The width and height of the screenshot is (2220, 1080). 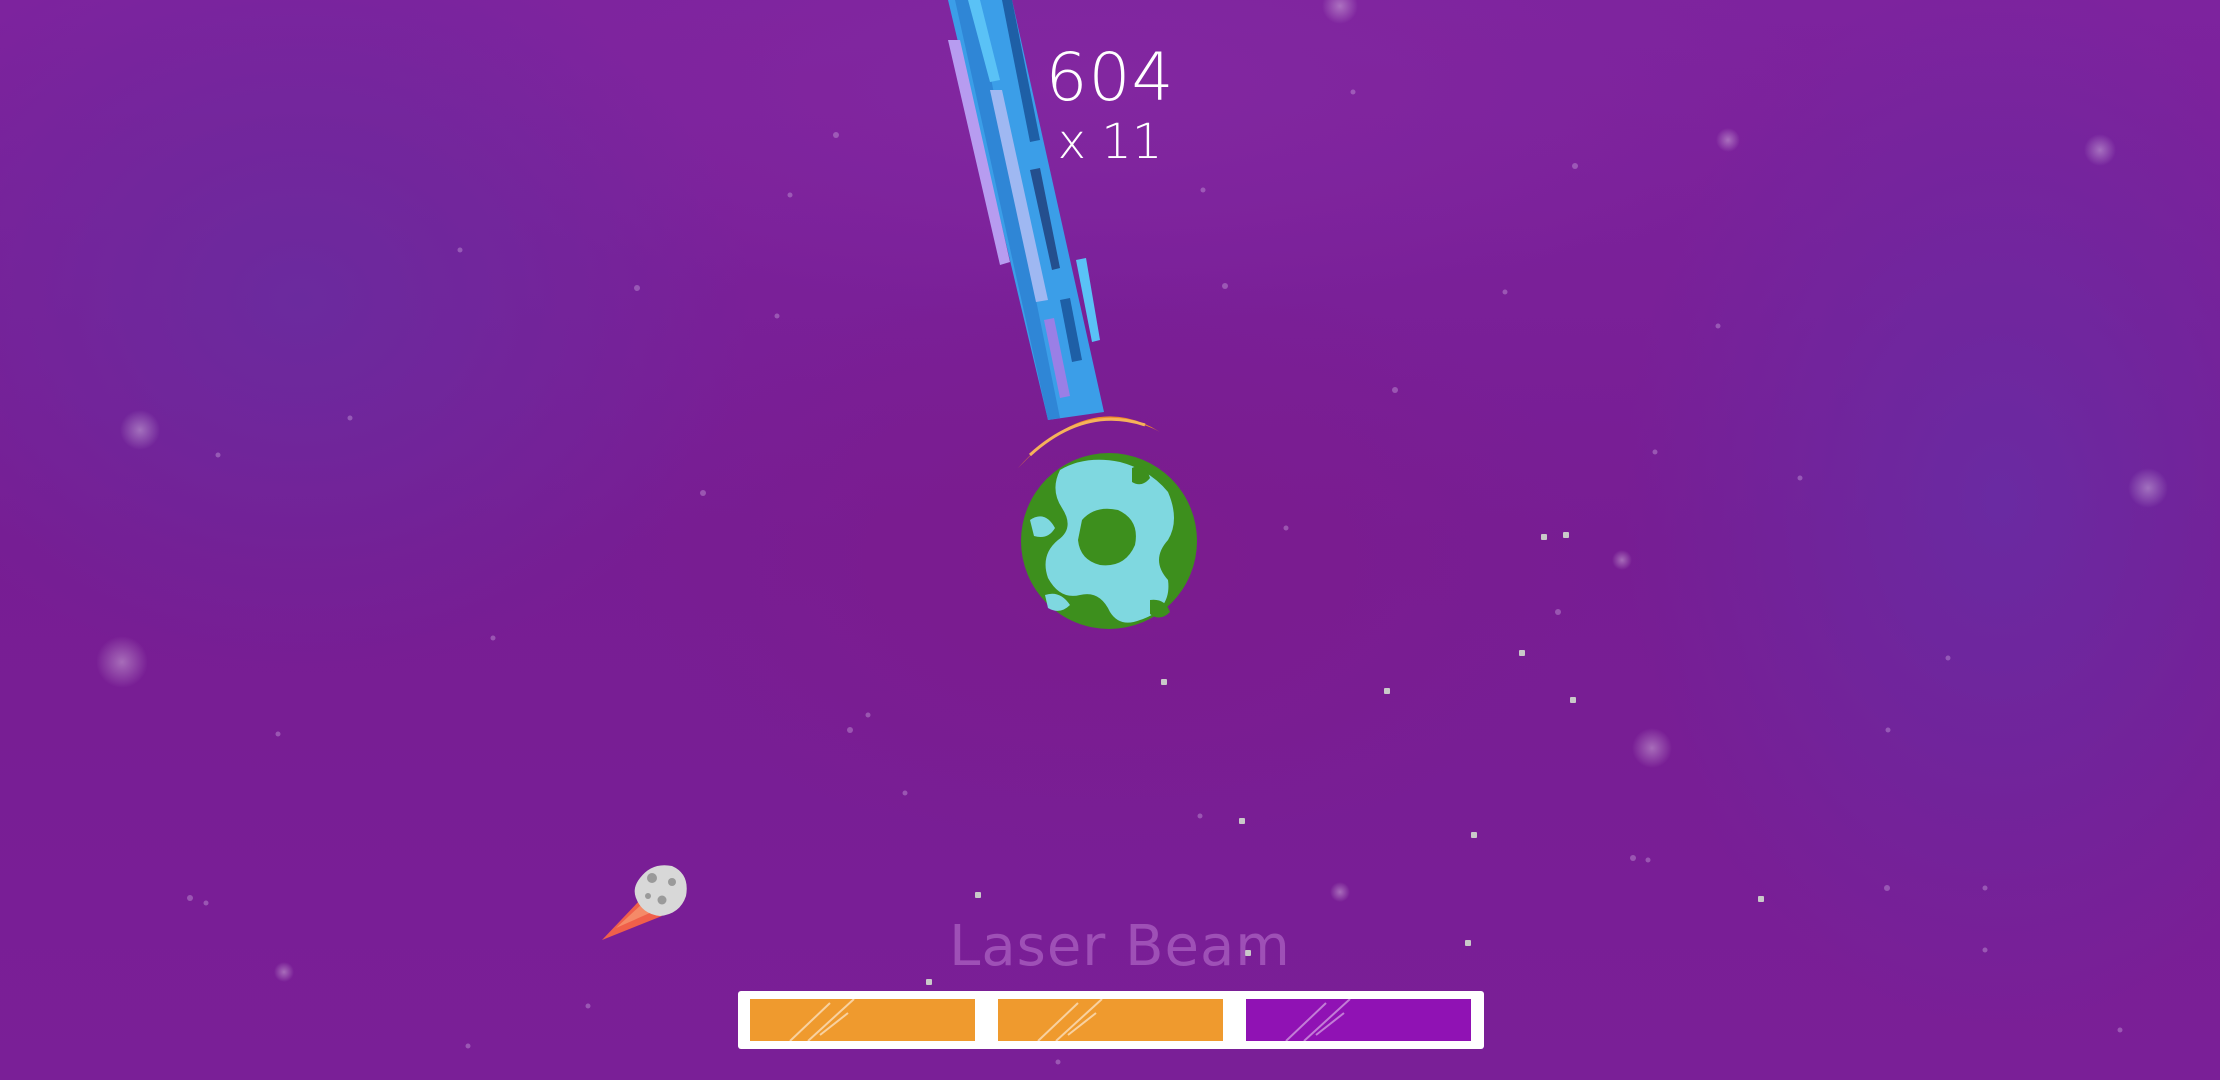 What do you see at coordinates (1110, 142) in the screenshot?
I see `score-multiplier: x 11` at bounding box center [1110, 142].